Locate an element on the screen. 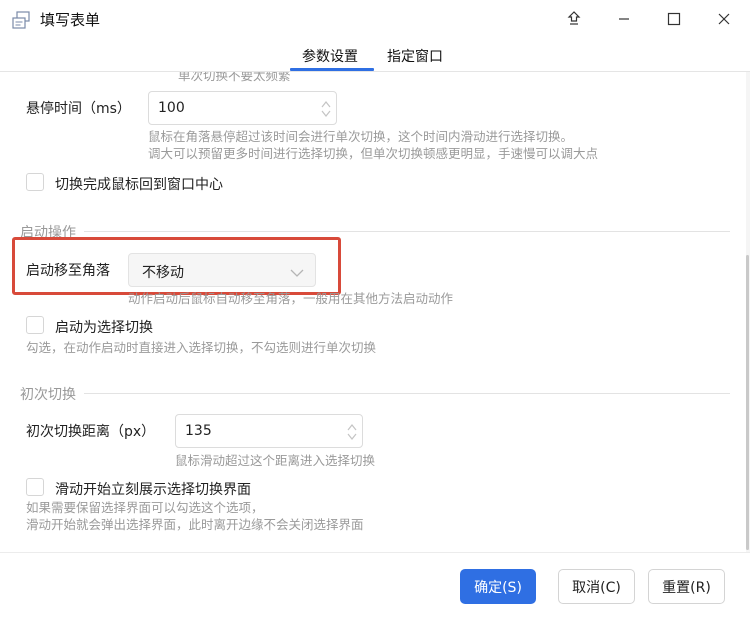 The height and width of the screenshot is (625, 750). footer-divider is located at coordinates (375, 552).